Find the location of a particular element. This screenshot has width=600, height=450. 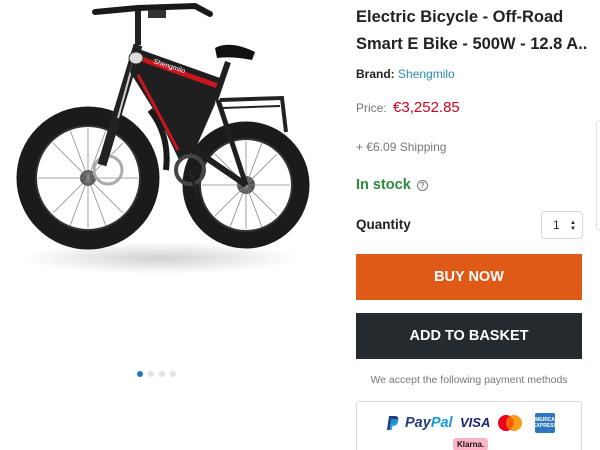

quantity-label: Quantity is located at coordinates (383, 224).